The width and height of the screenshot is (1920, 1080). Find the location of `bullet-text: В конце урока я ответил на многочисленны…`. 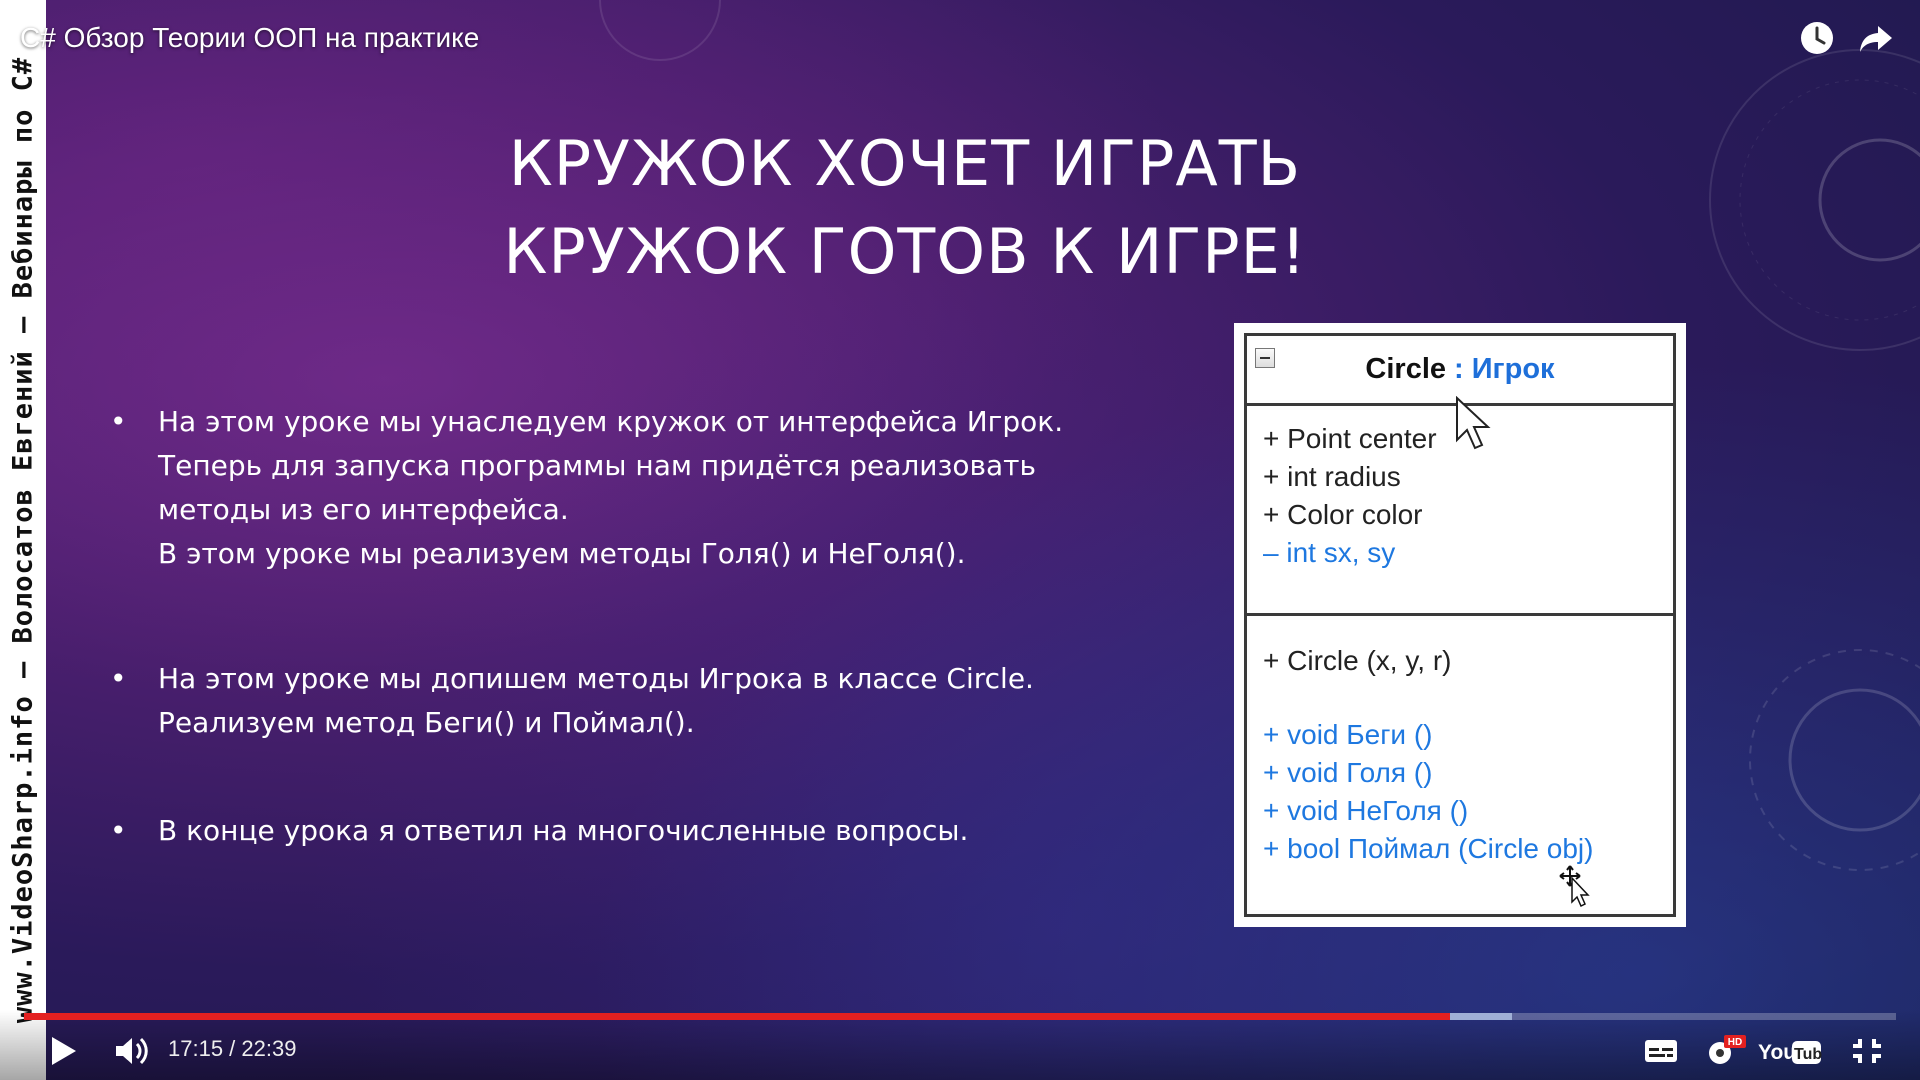

bullet-text: В конце урока я ответил на многочисленны… is located at coordinates (563, 831).